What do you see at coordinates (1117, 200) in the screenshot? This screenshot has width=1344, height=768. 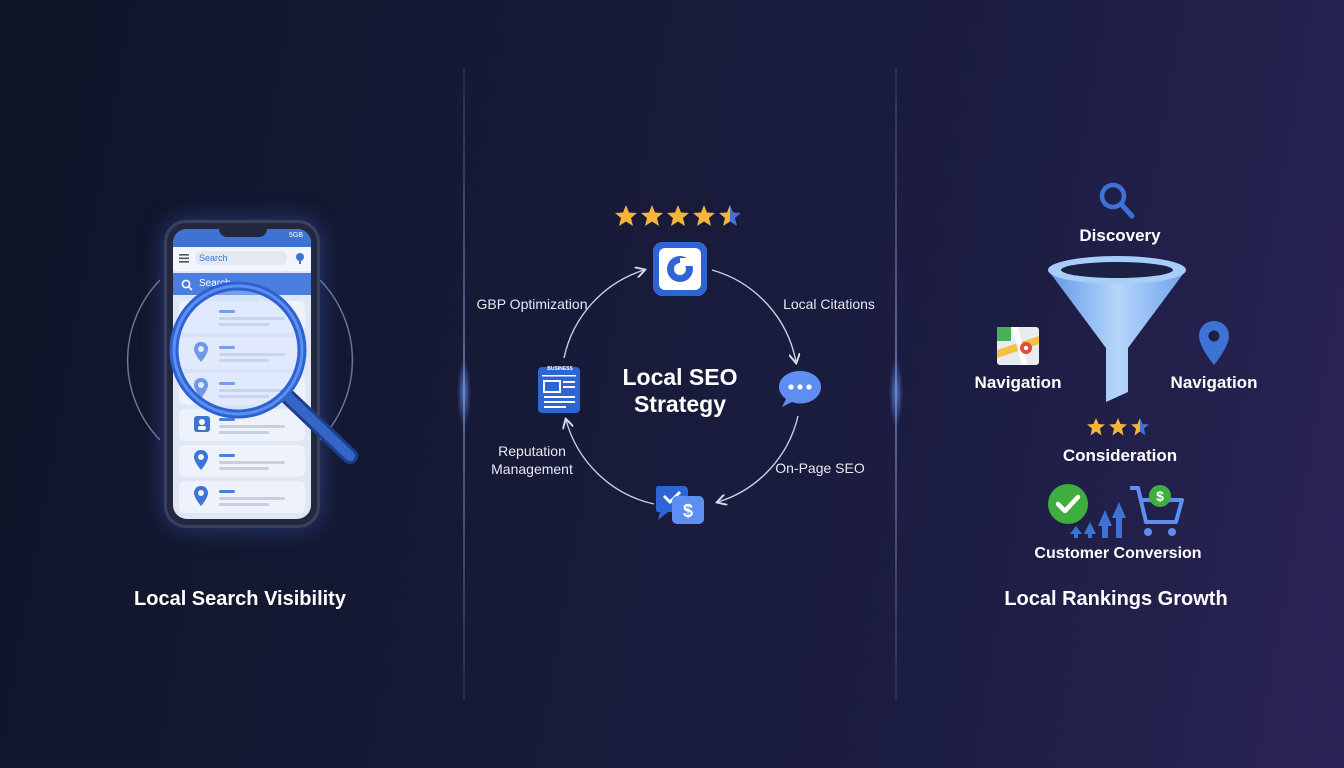 I see `search-icon` at bounding box center [1117, 200].